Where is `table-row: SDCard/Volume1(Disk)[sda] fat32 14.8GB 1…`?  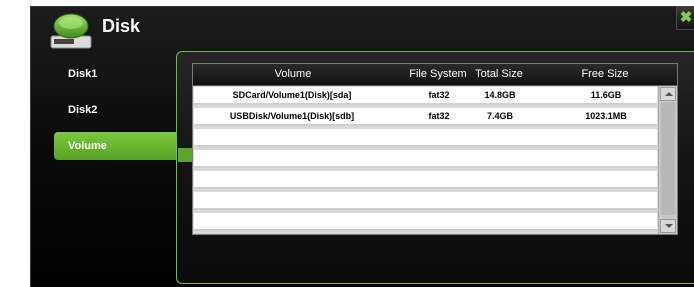 table-row: SDCard/Volume1(Disk)[sda] fat32 14.8GB 1… is located at coordinates (425, 96).